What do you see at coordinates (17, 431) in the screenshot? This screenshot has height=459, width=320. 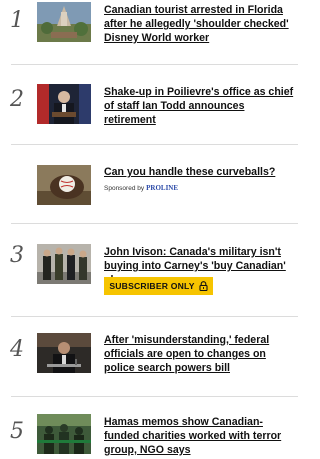 I see `rank-number: 5` at bounding box center [17, 431].